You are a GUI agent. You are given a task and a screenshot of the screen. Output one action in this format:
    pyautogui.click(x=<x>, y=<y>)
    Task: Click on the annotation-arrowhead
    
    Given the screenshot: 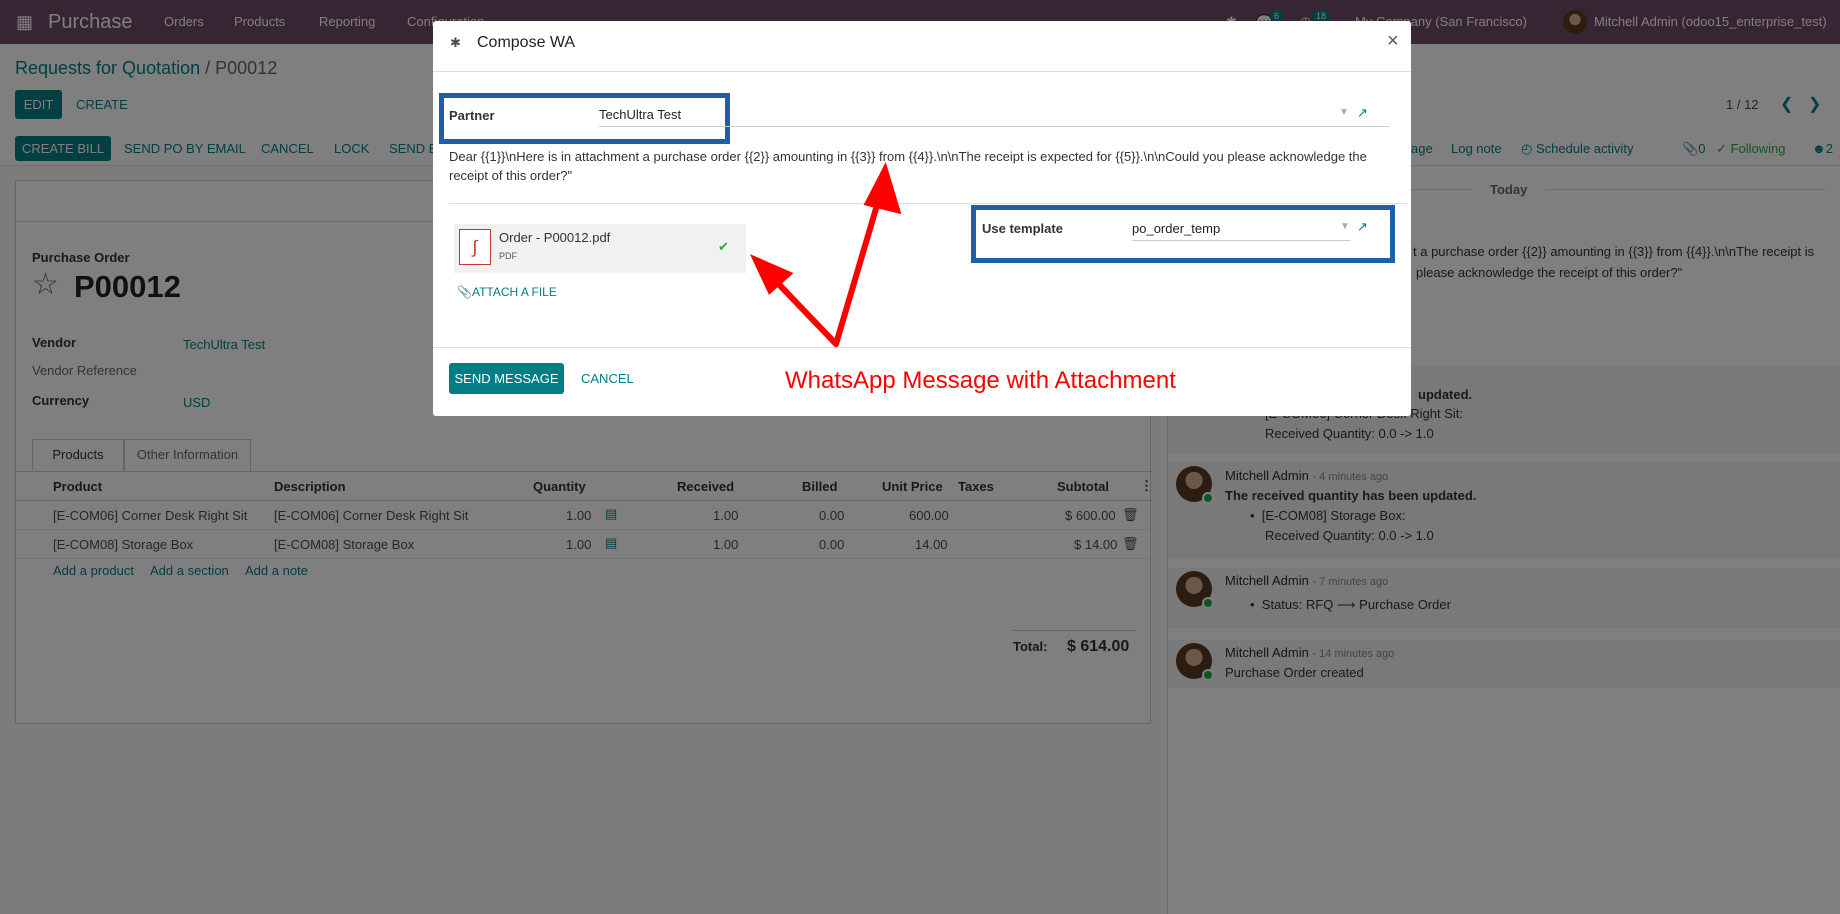 What is the action you would take?
    pyautogui.click(x=882, y=188)
    